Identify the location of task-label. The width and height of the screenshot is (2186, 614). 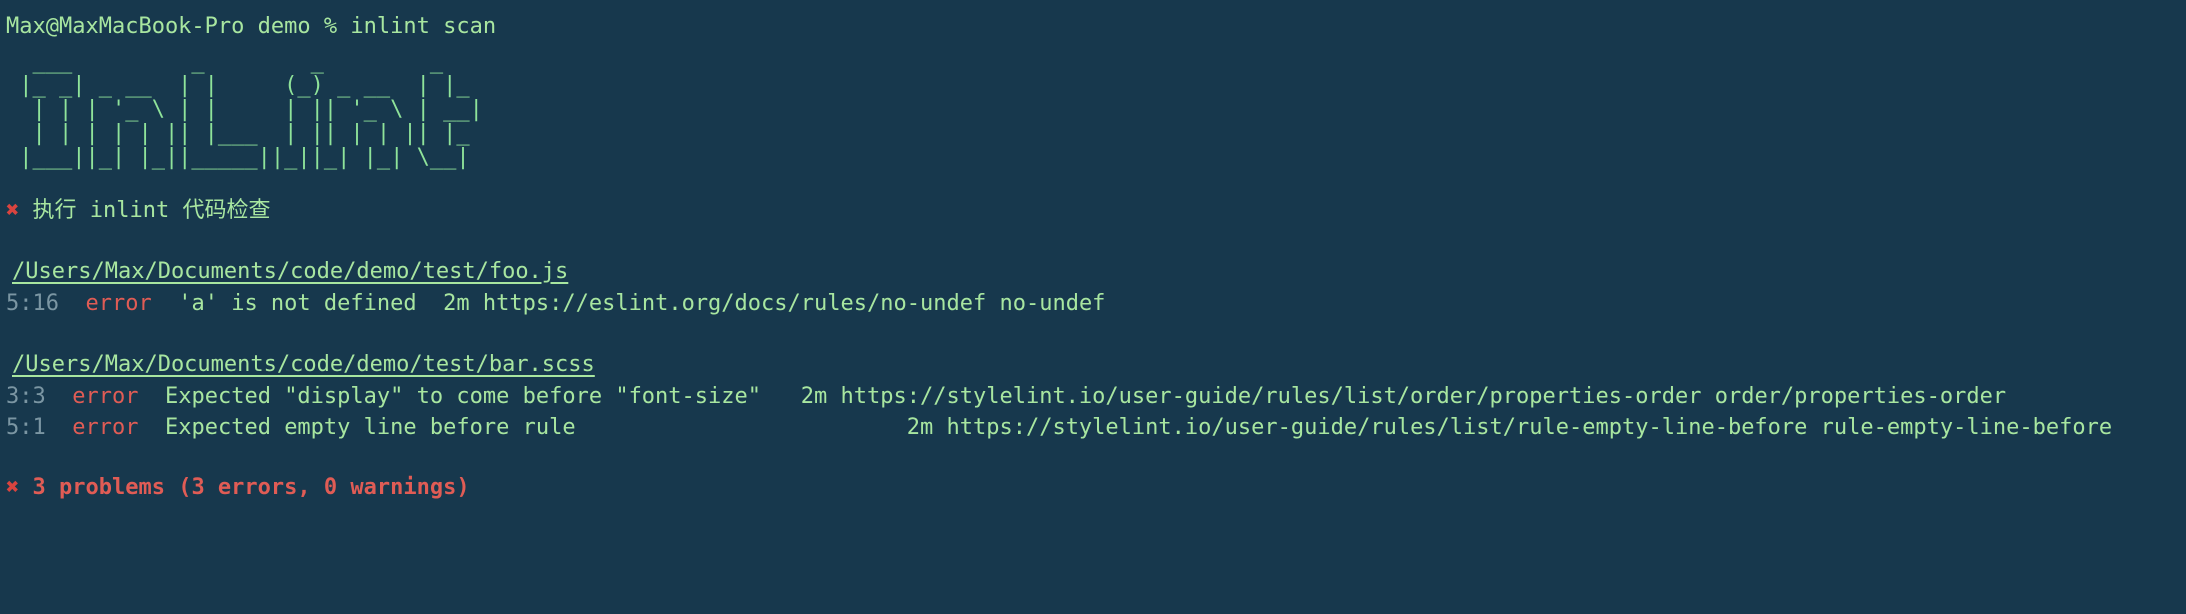
(25, 210).